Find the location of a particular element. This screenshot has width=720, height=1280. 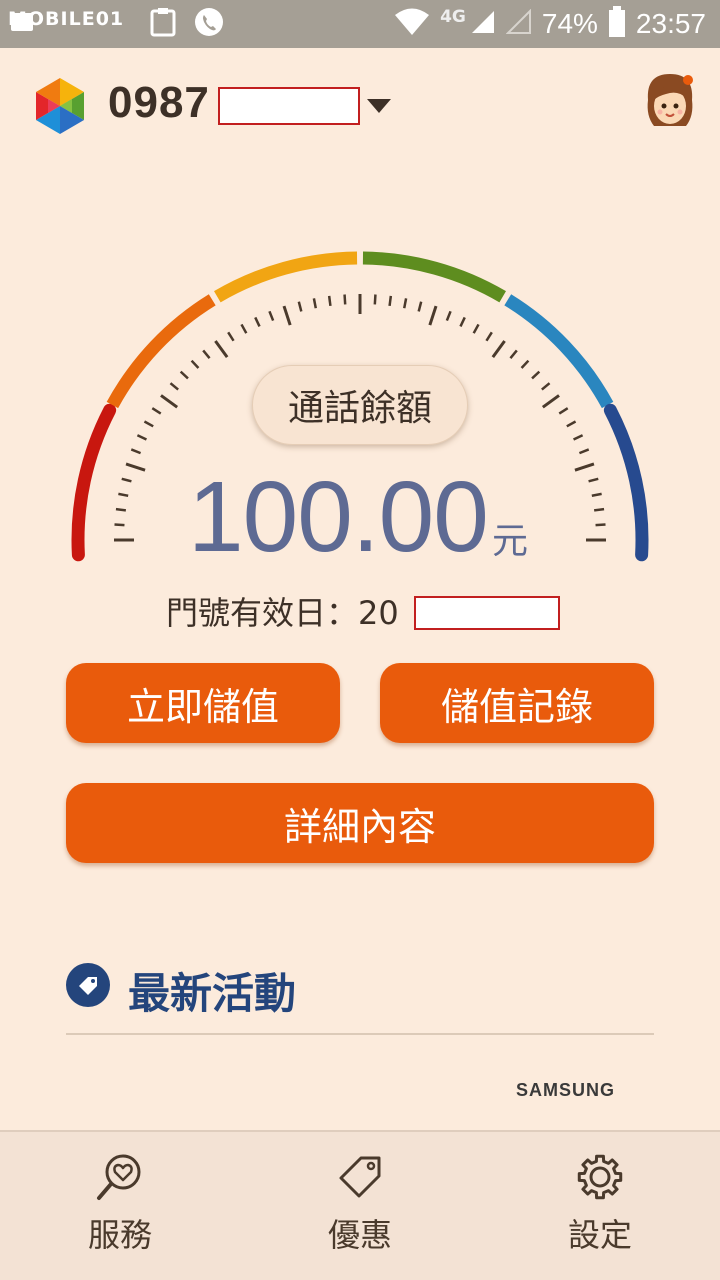

status-bar-left: MOBILE01 is located at coordinates (116, 24).